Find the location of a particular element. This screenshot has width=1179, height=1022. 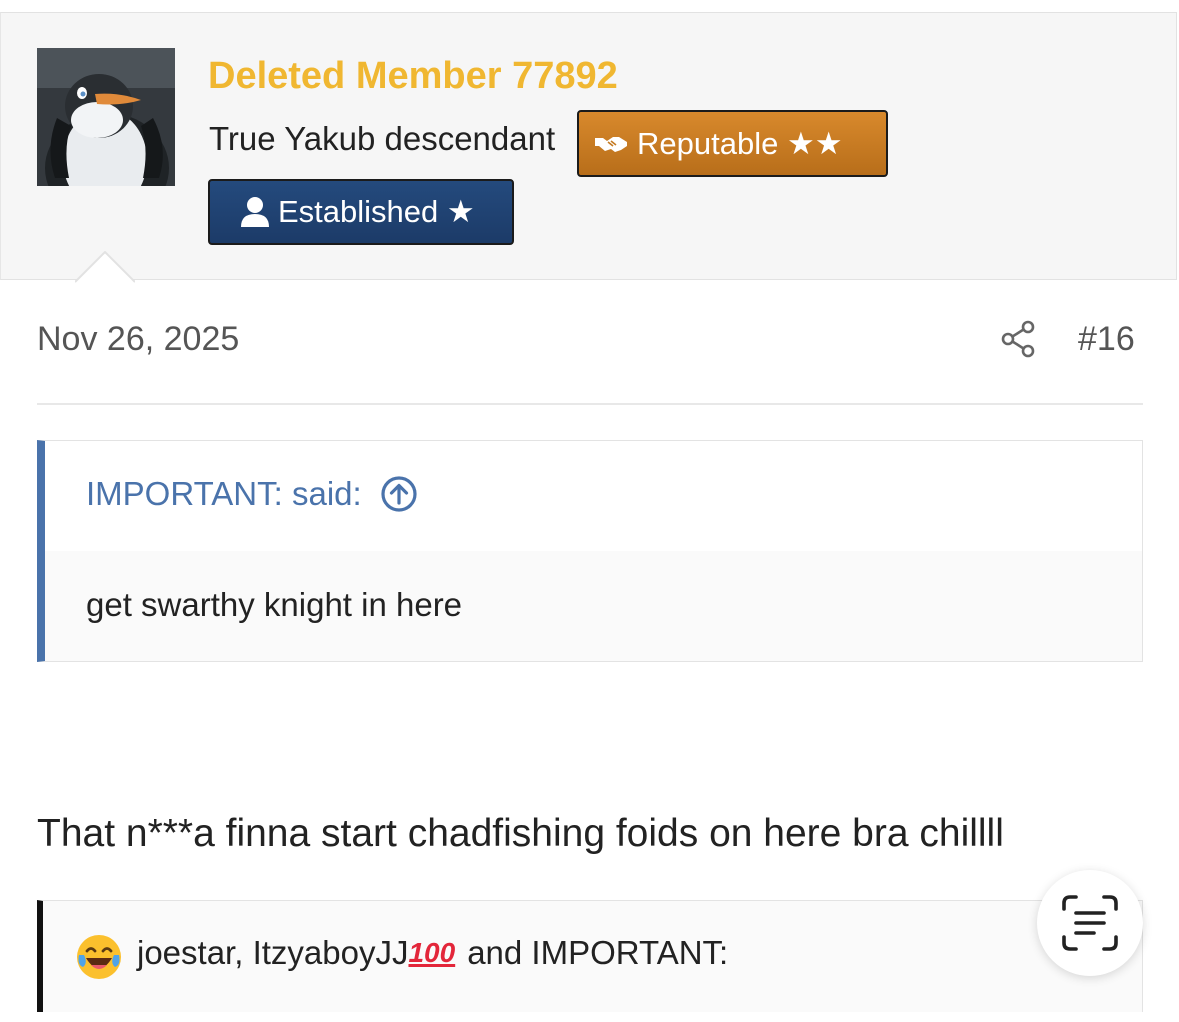

text-scan-icon is located at coordinates (1090, 923).